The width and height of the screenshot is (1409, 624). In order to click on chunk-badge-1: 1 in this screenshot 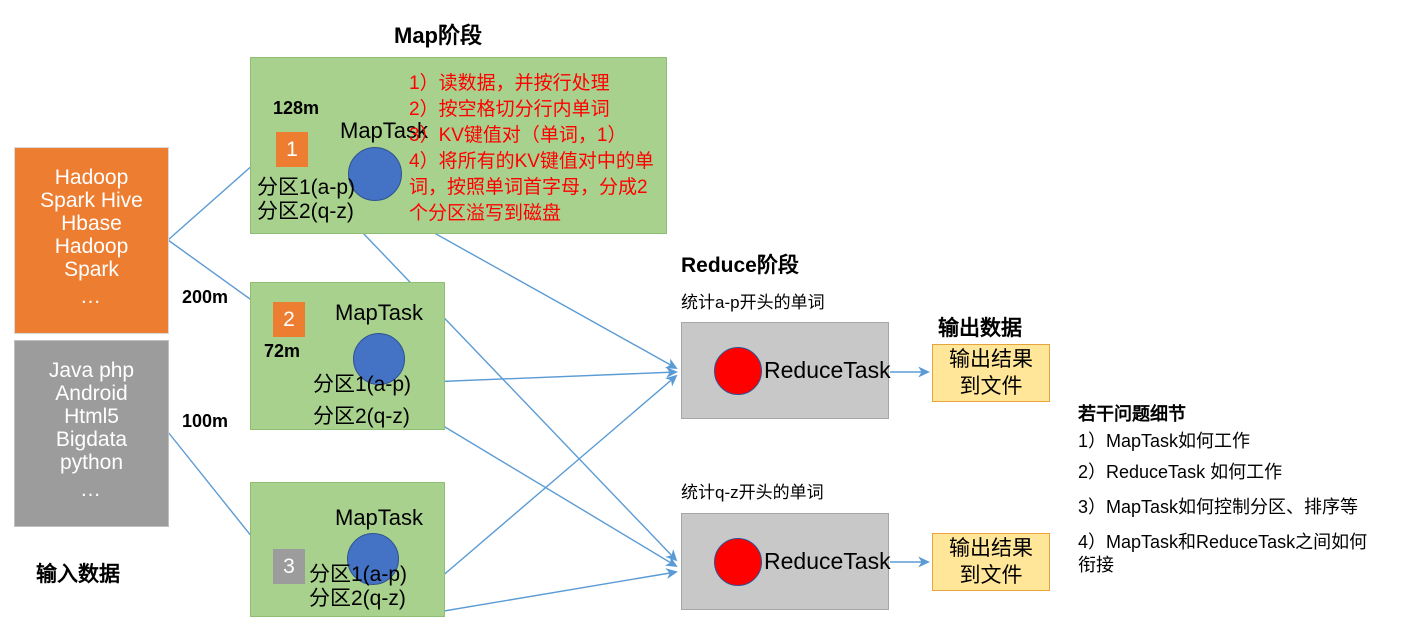, I will do `click(292, 149)`.